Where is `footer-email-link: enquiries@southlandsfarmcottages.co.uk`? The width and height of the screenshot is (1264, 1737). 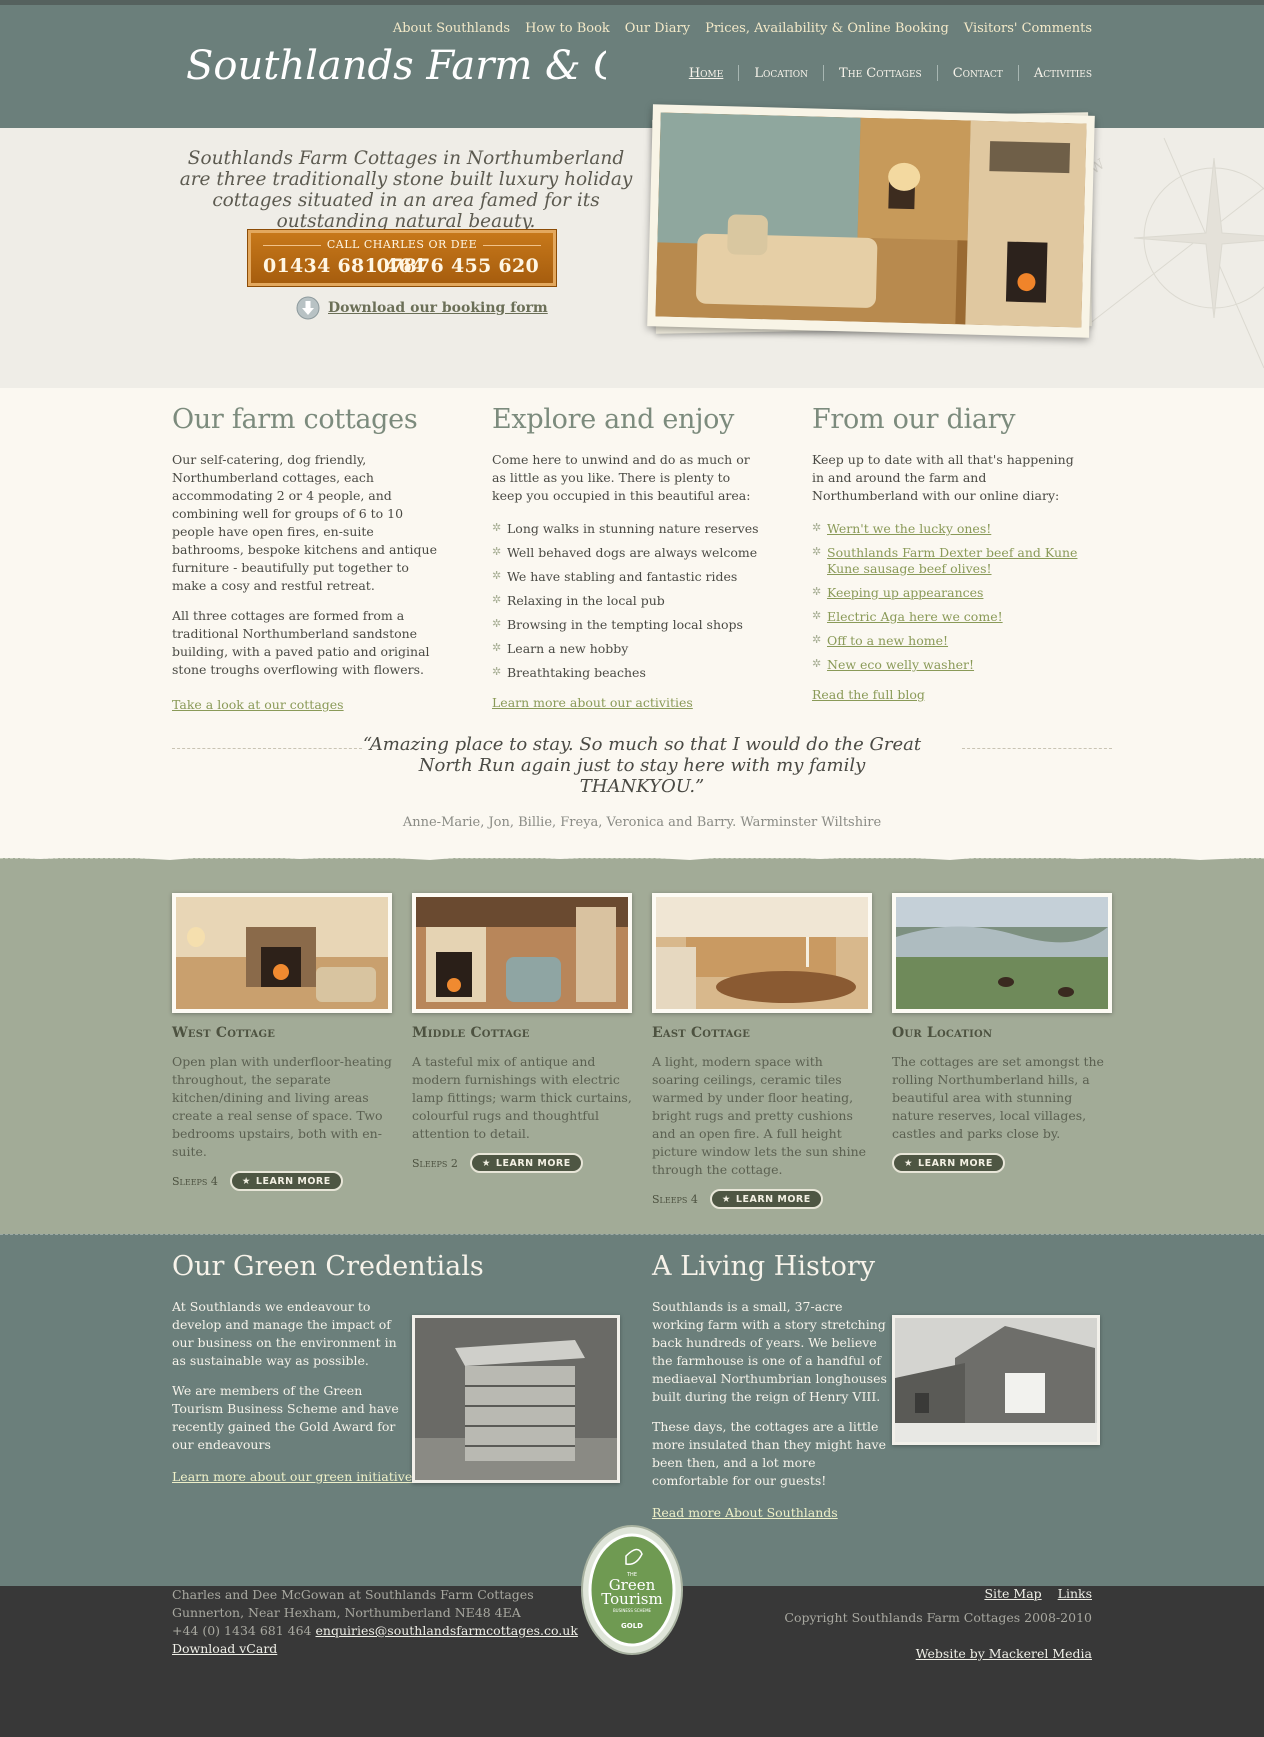
footer-email-link: enquiries@southlandsfarmcottages.co.uk is located at coordinates (447, 1630).